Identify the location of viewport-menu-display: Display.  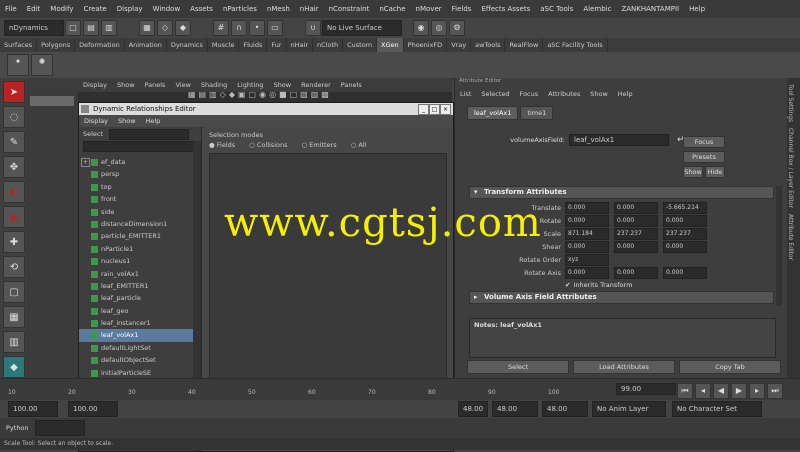
(95, 85).